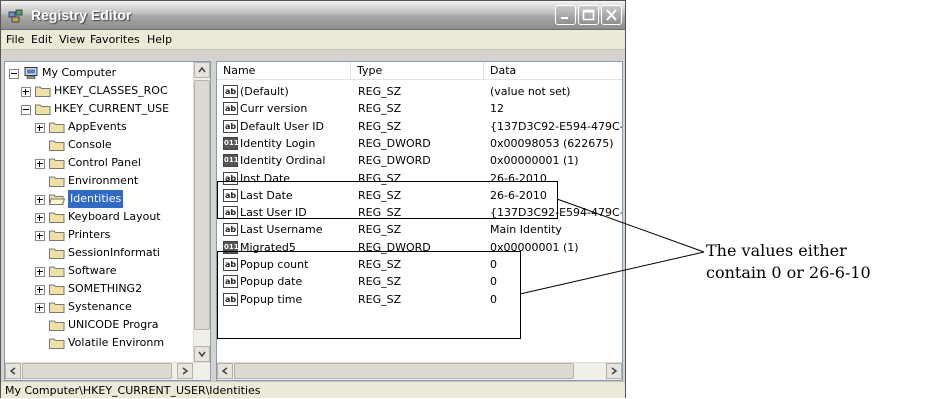 Image resolution: width=933 pixels, height=399 pixels. Describe the element at coordinates (630, 225) in the screenshot. I see `callout-line-dates` at that location.